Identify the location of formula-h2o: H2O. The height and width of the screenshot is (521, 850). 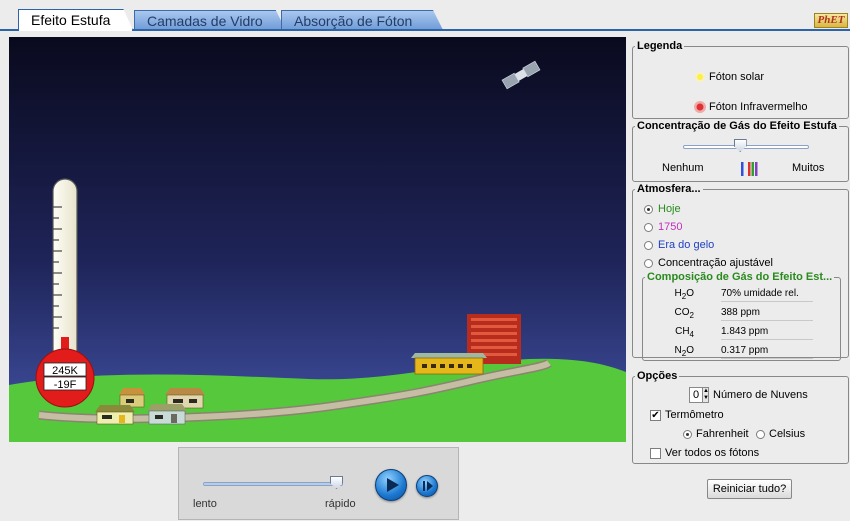
(684, 294).